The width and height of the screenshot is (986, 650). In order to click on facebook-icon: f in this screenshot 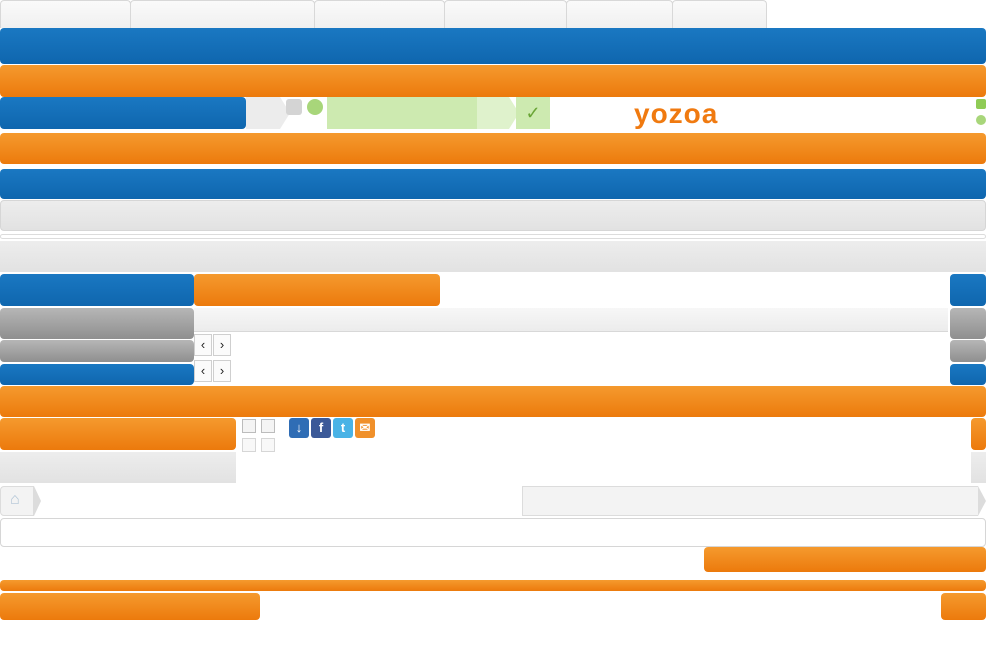, I will do `click(321, 428)`.